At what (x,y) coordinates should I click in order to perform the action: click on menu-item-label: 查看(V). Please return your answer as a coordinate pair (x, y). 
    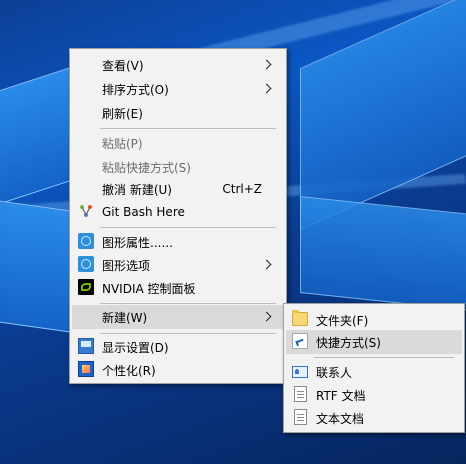
    Looking at the image, I should click on (123, 65).